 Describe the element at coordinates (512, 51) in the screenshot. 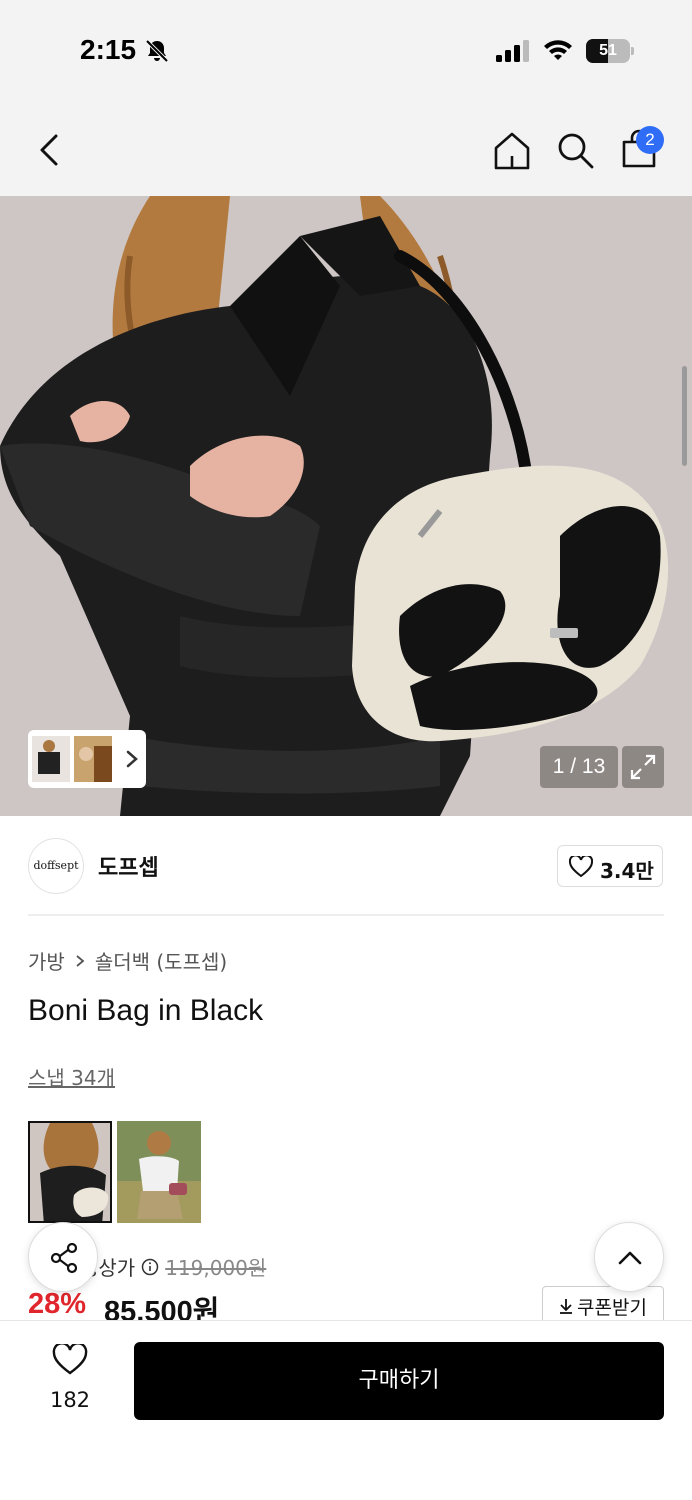

I see `cellular-signal-icon` at that location.